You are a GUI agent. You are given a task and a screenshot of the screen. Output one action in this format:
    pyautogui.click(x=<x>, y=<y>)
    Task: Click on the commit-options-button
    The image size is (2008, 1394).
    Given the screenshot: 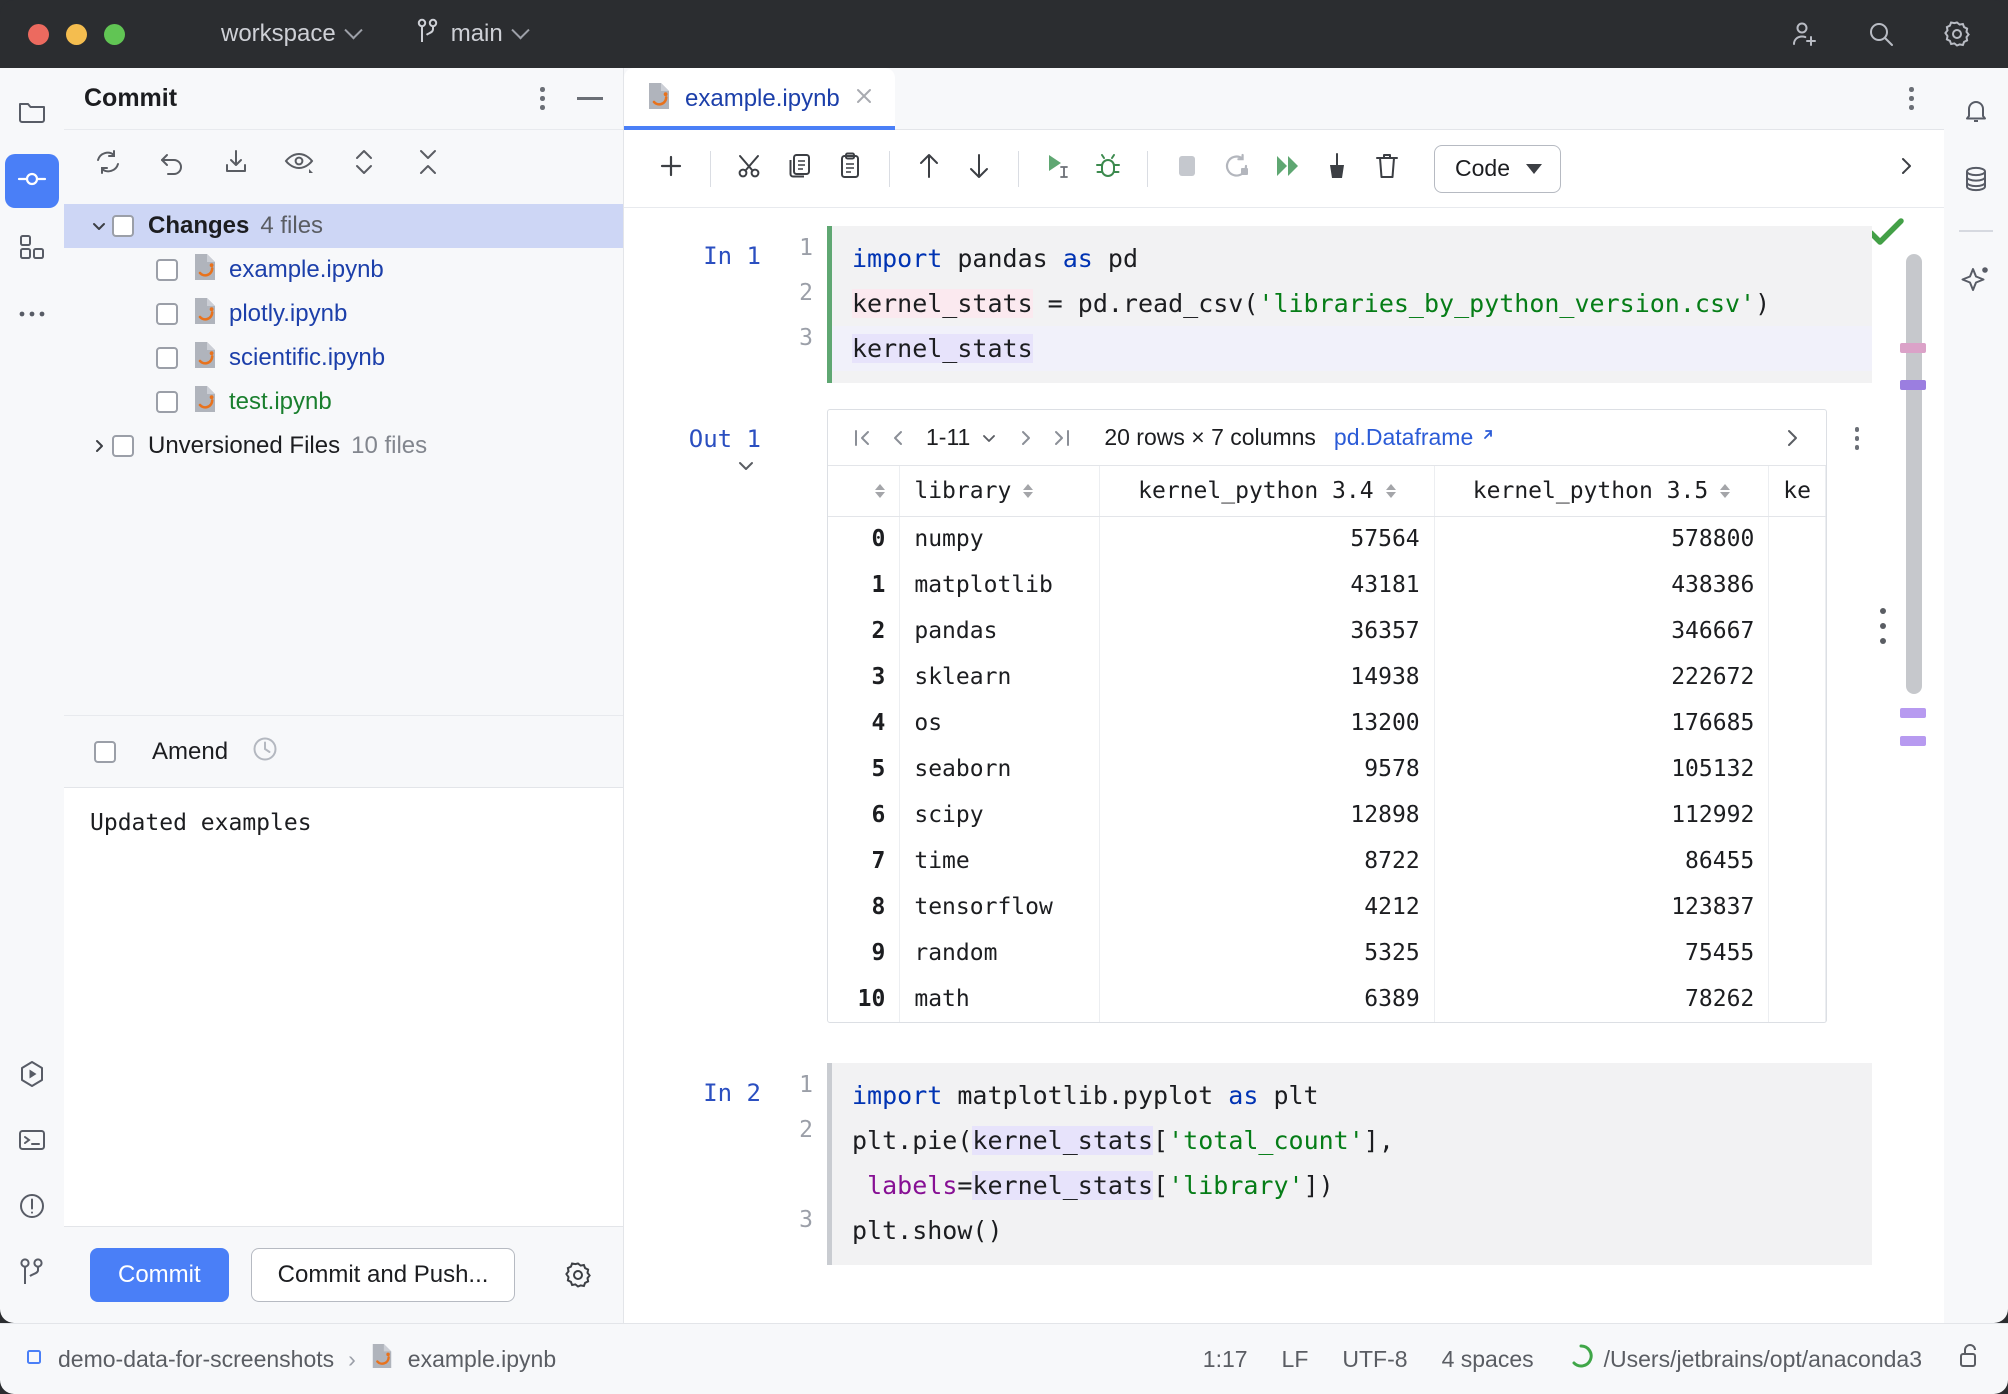 What is the action you would take?
    pyautogui.click(x=542, y=98)
    